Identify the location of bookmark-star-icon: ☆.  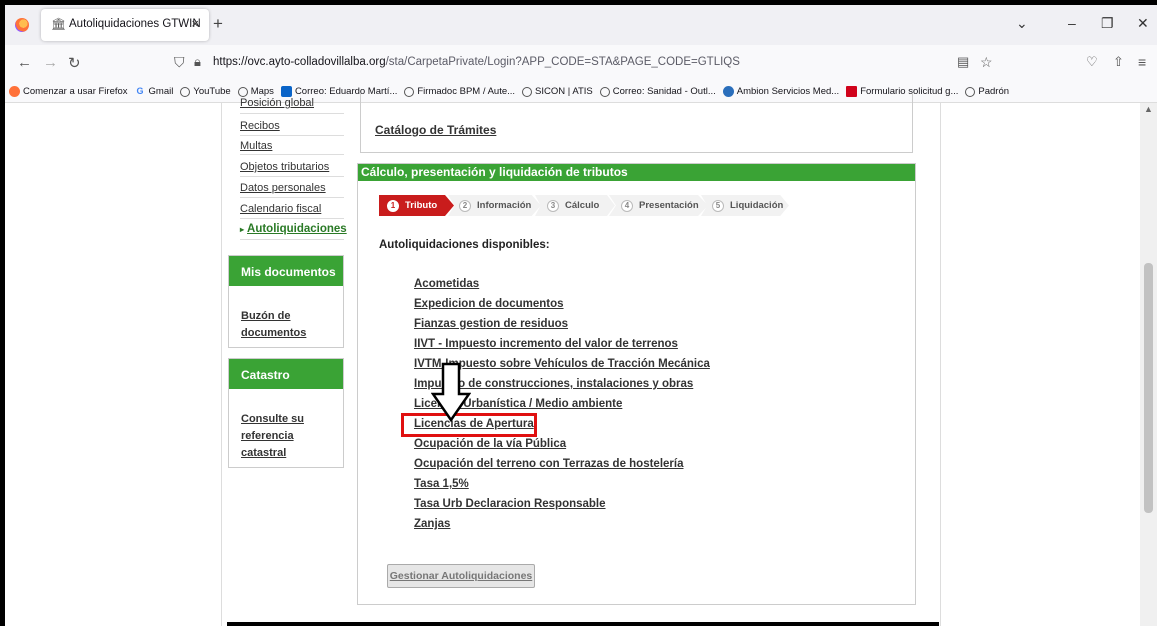
(986, 62).